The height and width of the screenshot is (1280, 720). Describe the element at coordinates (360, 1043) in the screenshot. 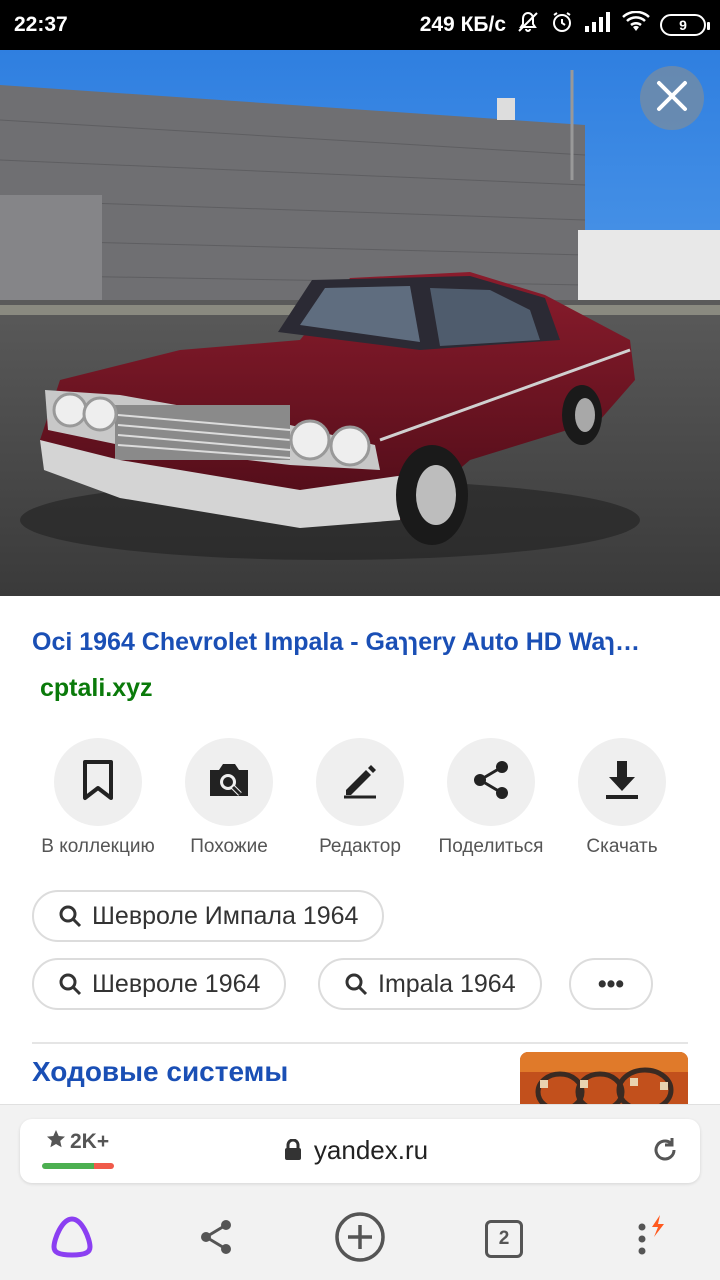

I see `divider` at that location.